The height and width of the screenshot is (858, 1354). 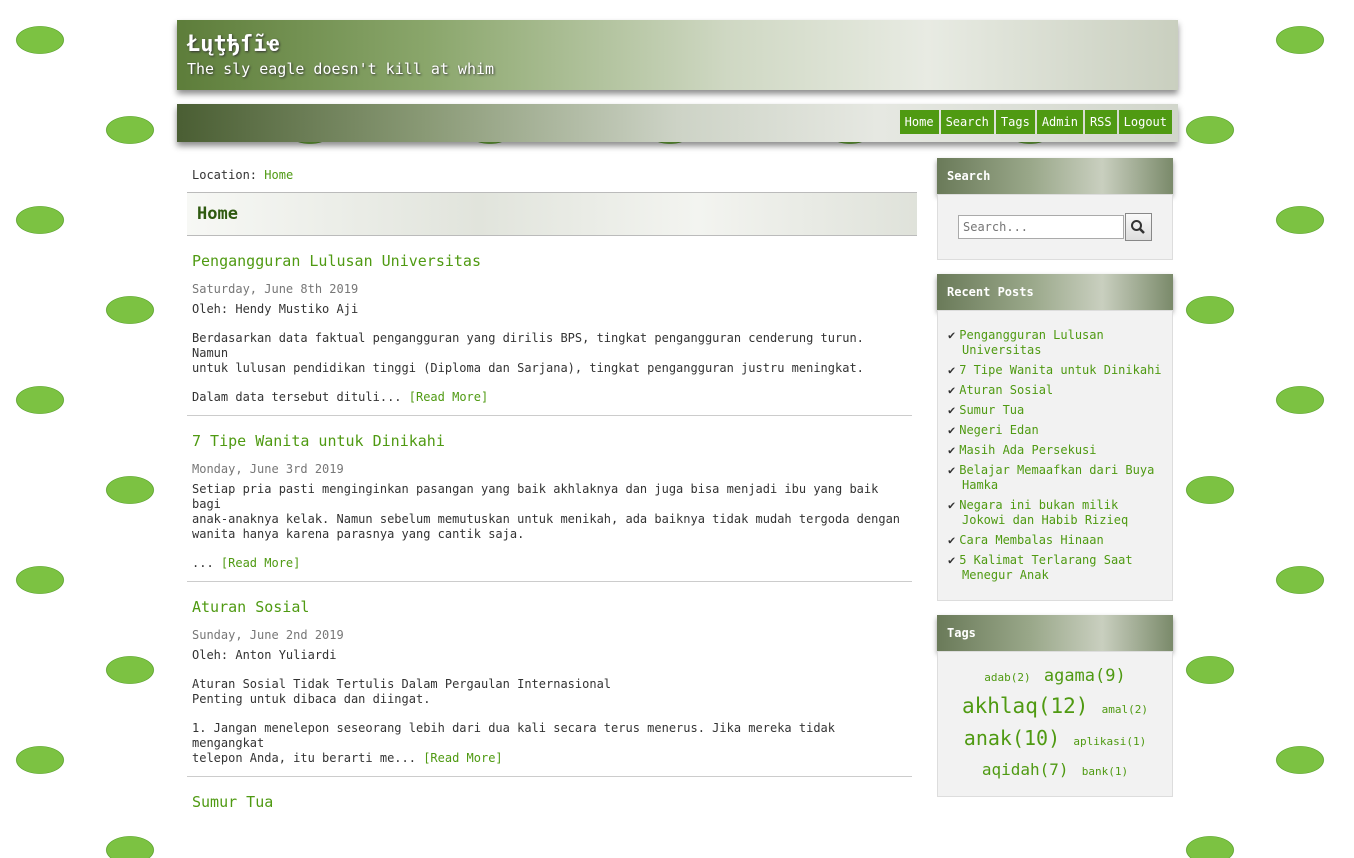 I want to click on post-date: Monday, June 3rd 2019, so click(x=268, y=469).